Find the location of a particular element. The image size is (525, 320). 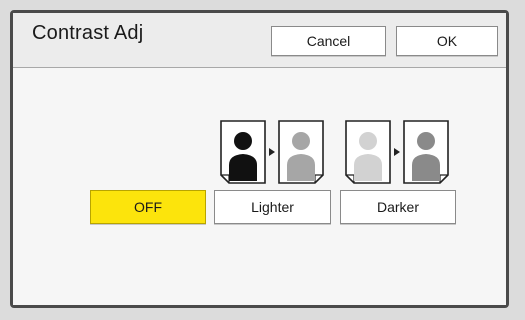

cancel-button: Cancel is located at coordinates (328, 41).